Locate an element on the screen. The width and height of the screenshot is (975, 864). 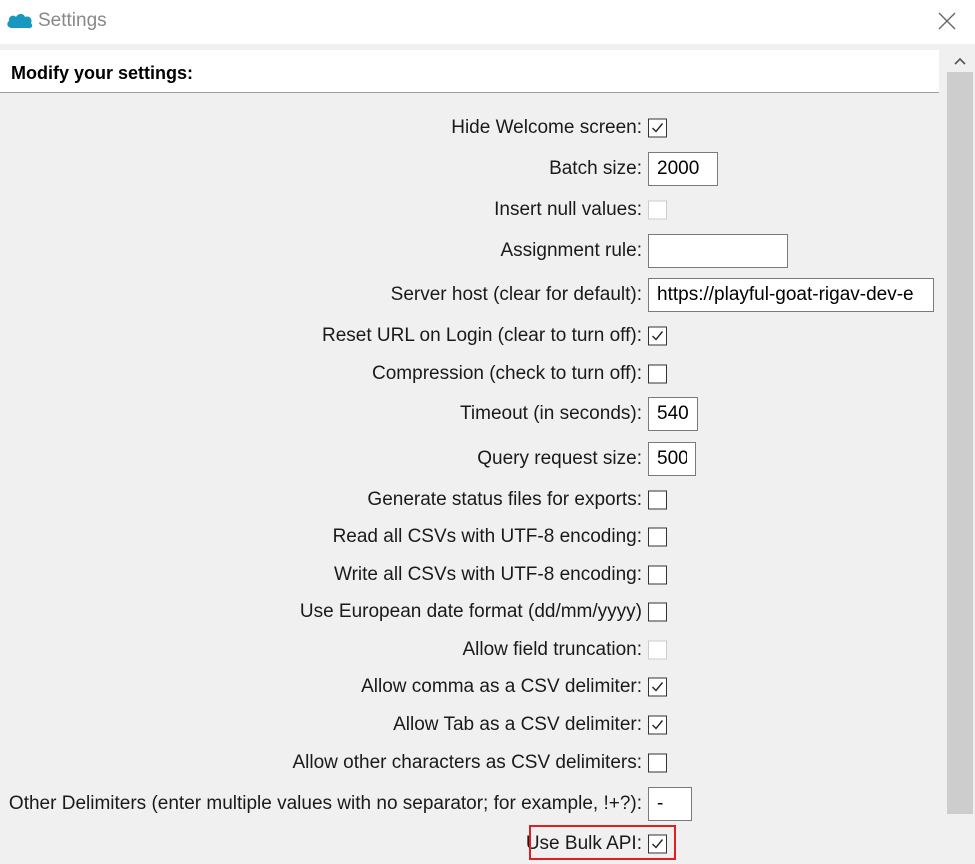
setting-row: Read all CSVs with UTF-8 encoding: is located at coordinates (472, 537).